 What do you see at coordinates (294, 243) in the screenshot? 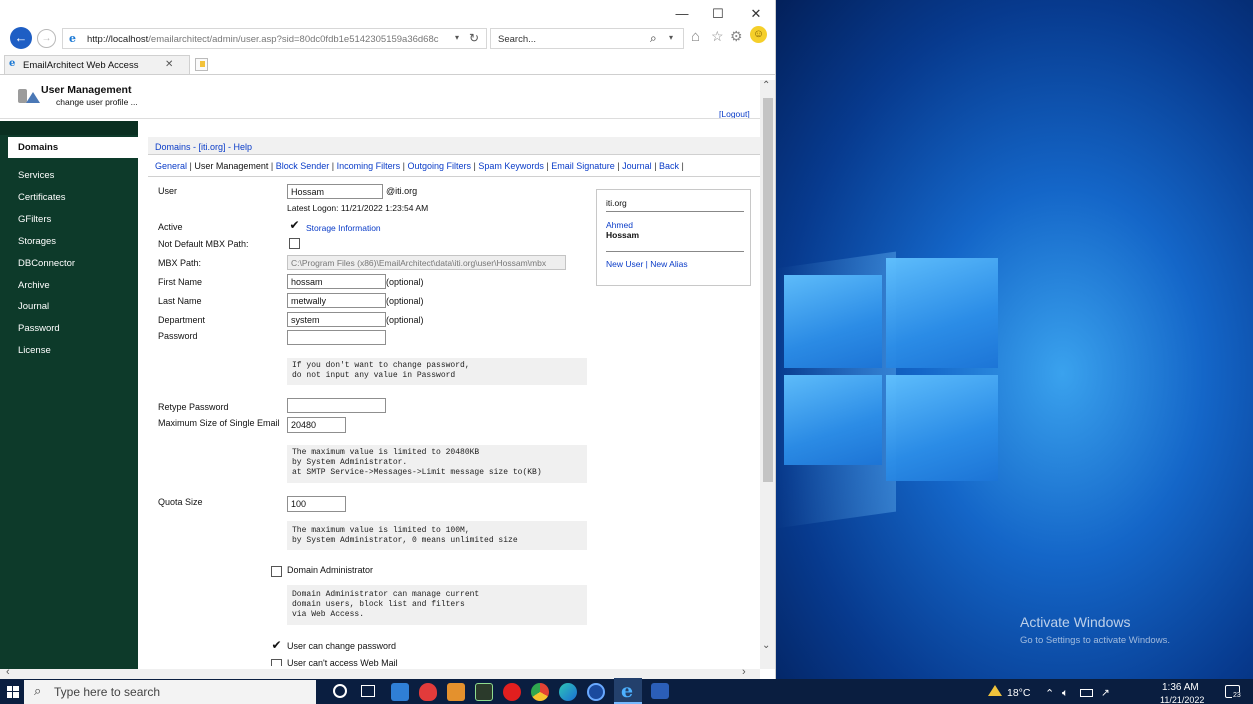
I see `not-default-mbx-checkbox` at bounding box center [294, 243].